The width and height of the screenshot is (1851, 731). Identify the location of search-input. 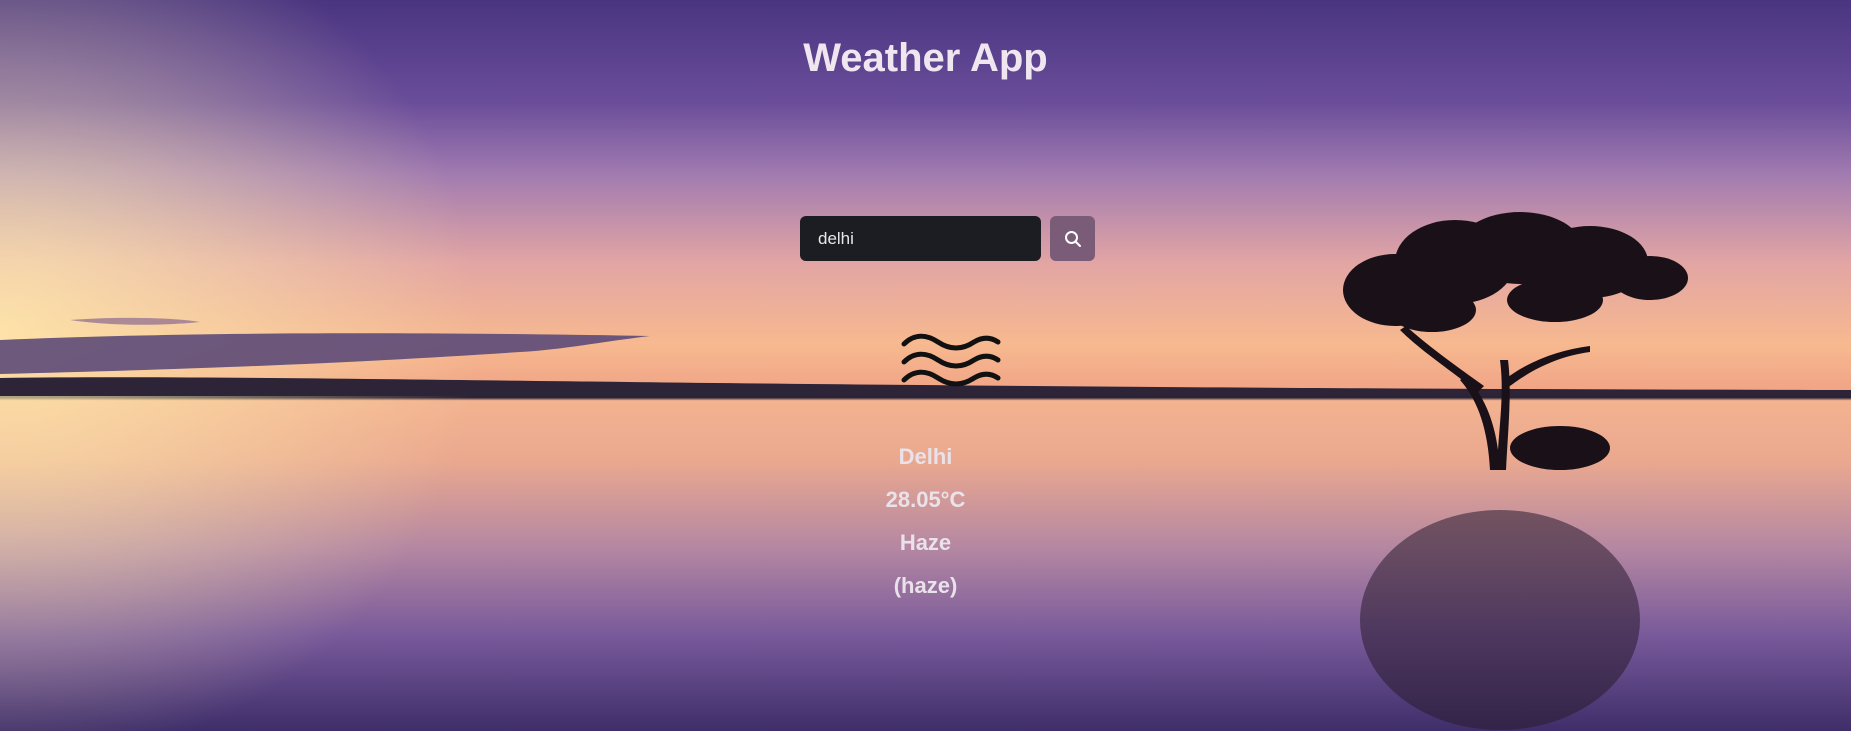
(920, 238).